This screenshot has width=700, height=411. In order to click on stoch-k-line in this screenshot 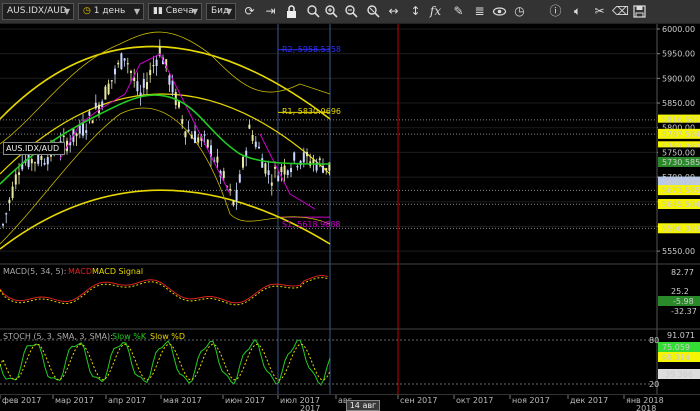, I will do `click(165, 362)`.